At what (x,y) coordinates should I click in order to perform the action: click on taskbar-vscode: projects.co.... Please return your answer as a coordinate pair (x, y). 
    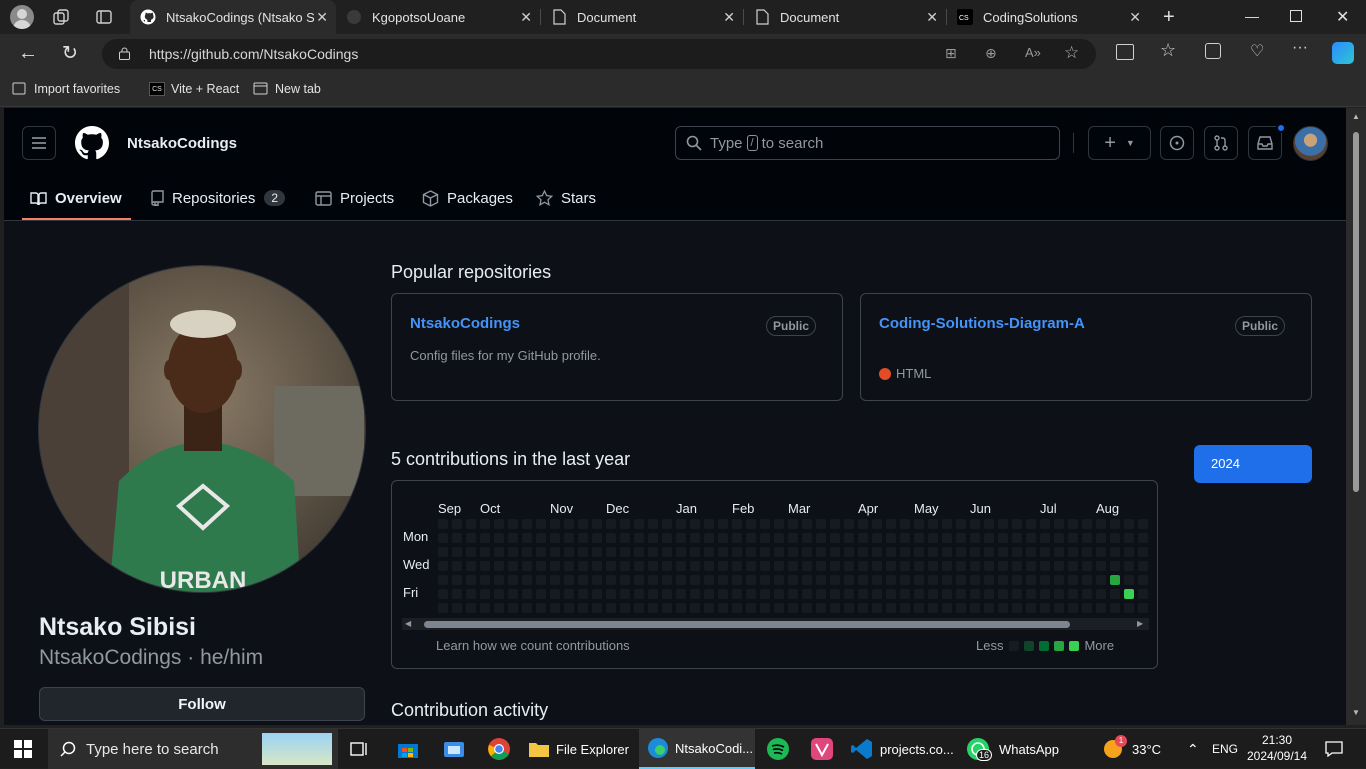
    Looking at the image, I should click on (904, 749).